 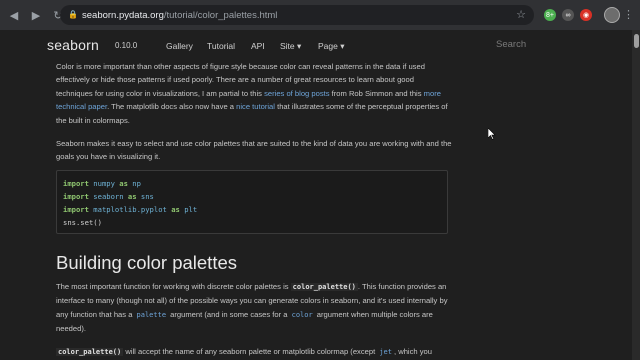 What do you see at coordinates (255, 196) in the screenshot?
I see `code-line: import seaborn as sns` at bounding box center [255, 196].